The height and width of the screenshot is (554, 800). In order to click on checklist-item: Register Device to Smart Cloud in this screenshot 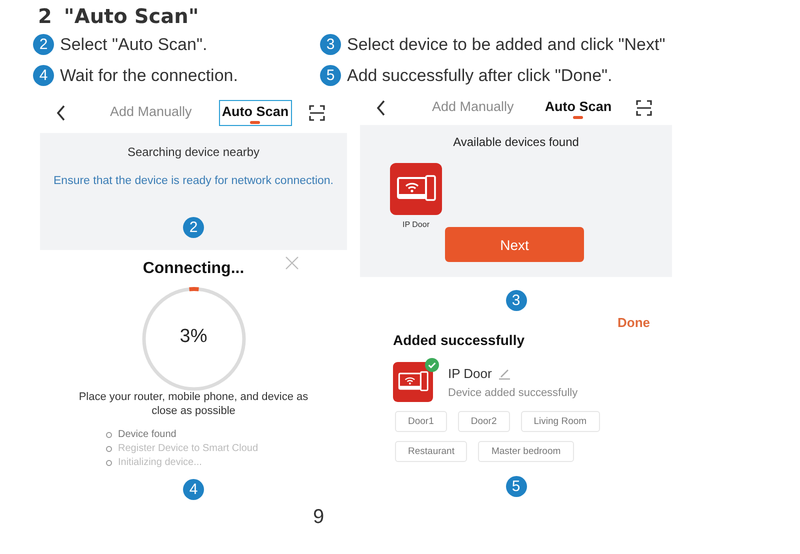, I will do `click(188, 449)`.